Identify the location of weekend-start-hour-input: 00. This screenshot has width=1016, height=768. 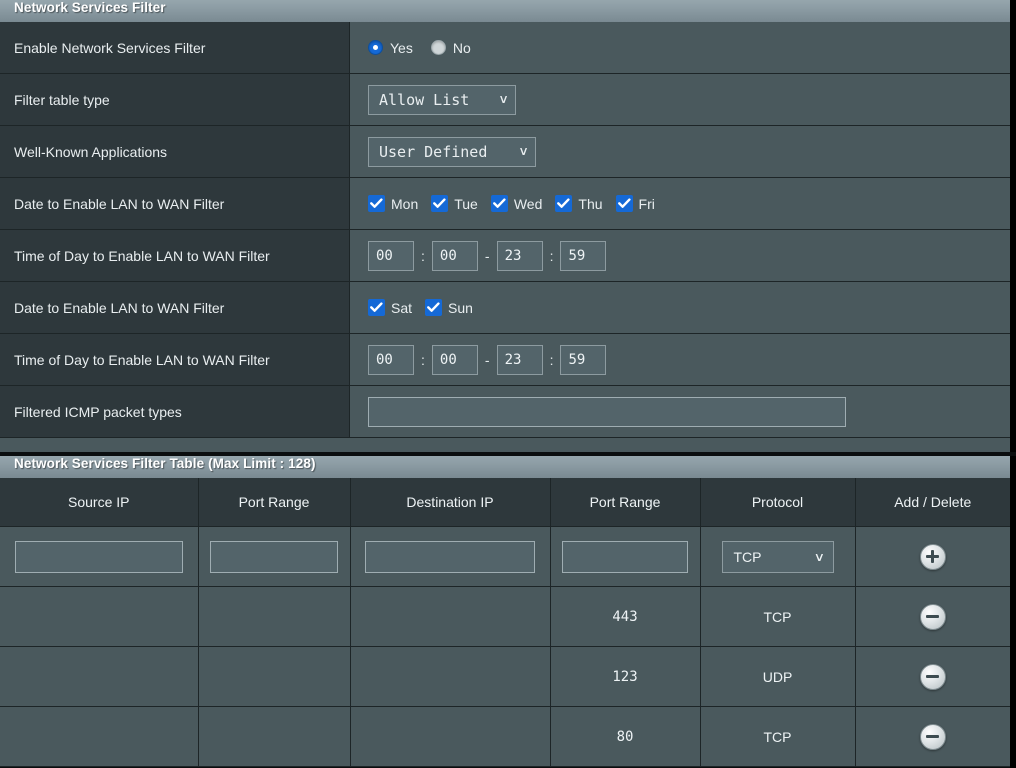
(391, 359).